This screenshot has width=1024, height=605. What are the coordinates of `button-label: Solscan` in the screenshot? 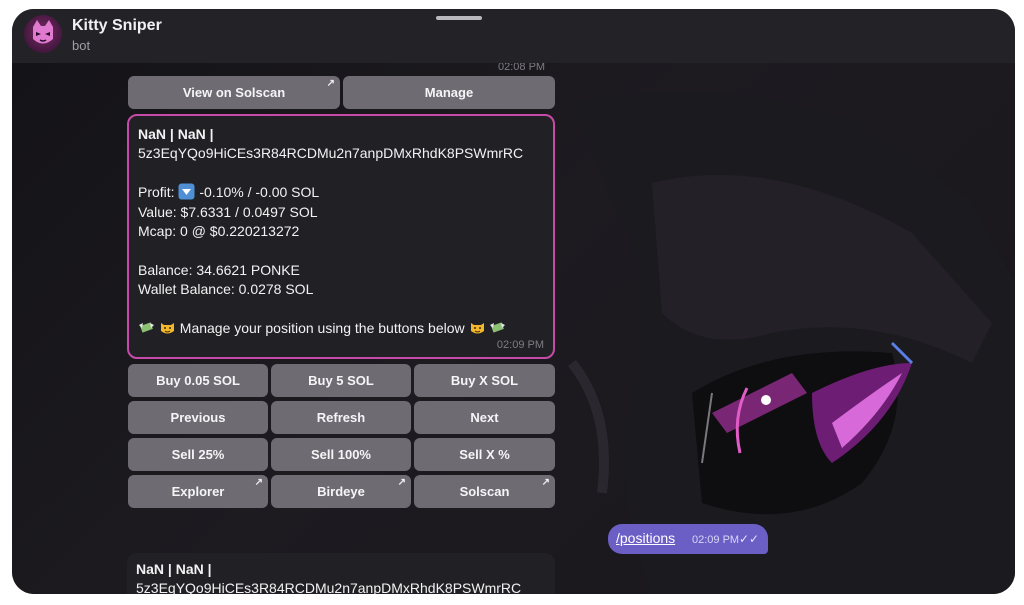 It's located at (484, 491).